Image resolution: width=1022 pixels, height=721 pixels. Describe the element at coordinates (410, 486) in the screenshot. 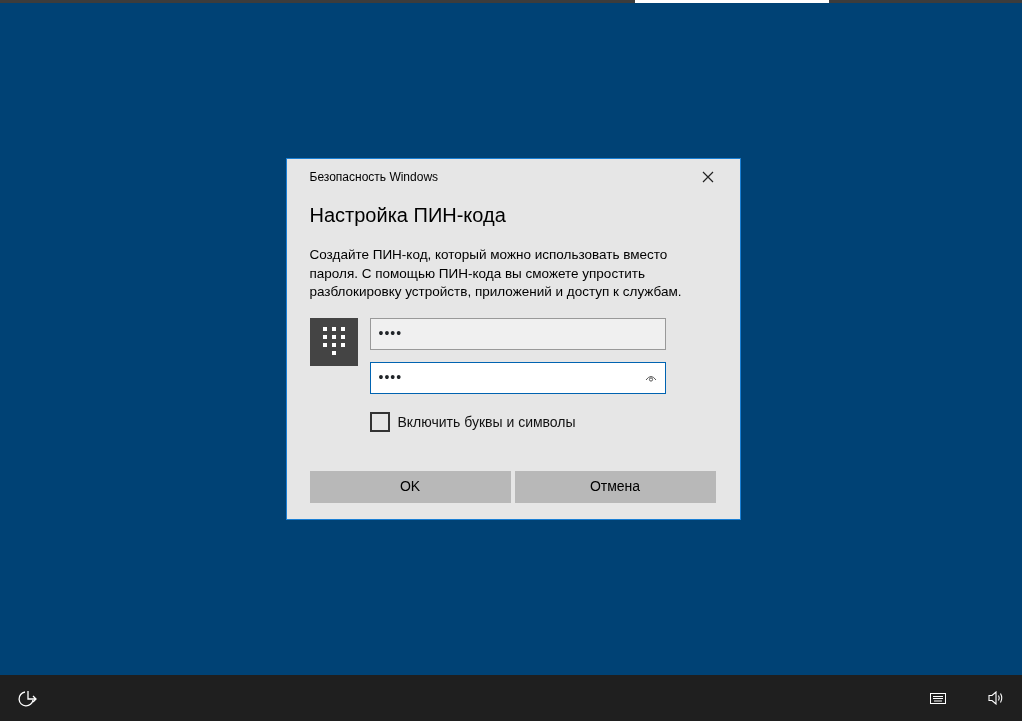

I see `ok-button: OK` at that location.